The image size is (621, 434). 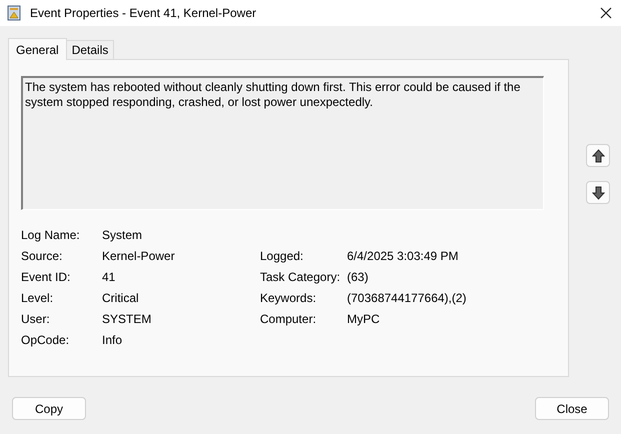 What do you see at coordinates (282, 256) in the screenshot?
I see `field-label: Logged:` at bounding box center [282, 256].